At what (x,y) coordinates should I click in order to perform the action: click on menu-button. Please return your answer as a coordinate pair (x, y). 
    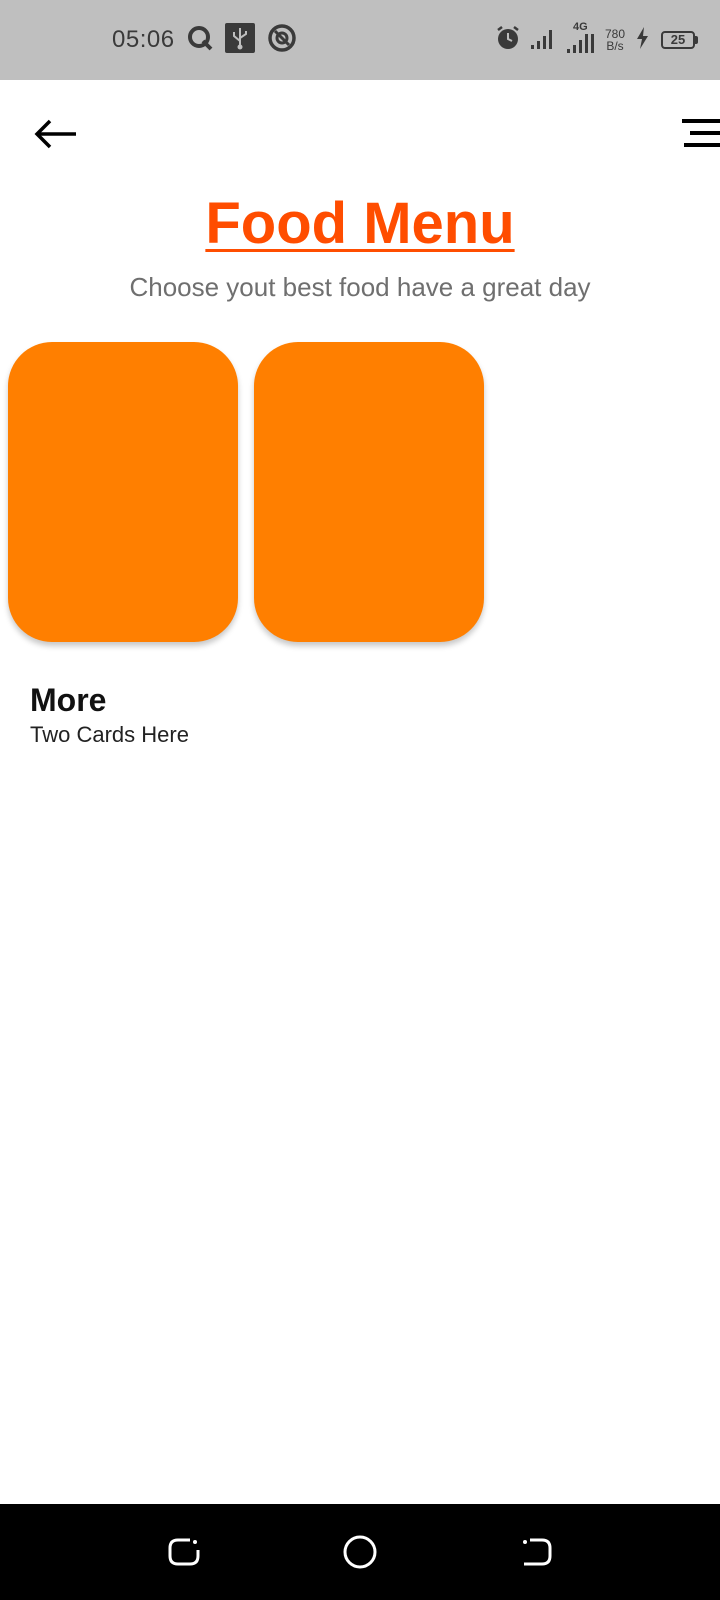
    Looking at the image, I should click on (696, 136).